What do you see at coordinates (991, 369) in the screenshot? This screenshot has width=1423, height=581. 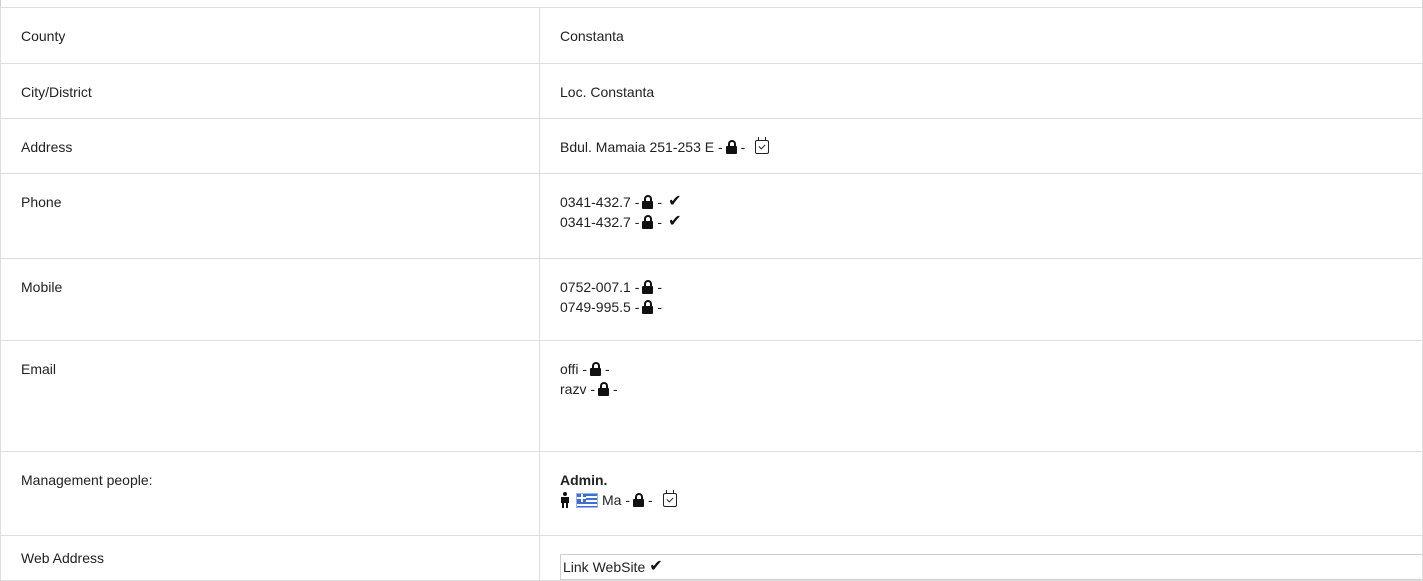 I see `email-entry: offi - -` at bounding box center [991, 369].